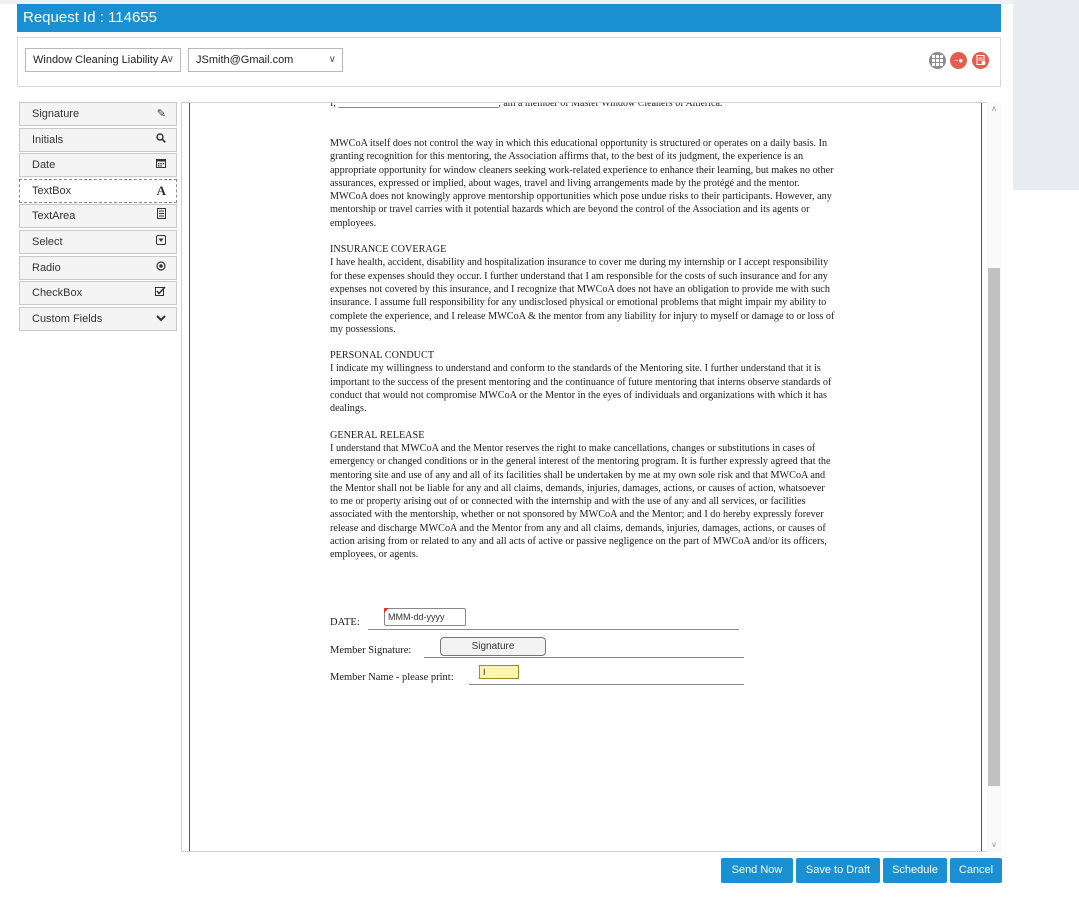 The width and height of the screenshot is (1079, 901). What do you see at coordinates (98, 267) in the screenshot?
I see `field-radio: Radio` at bounding box center [98, 267].